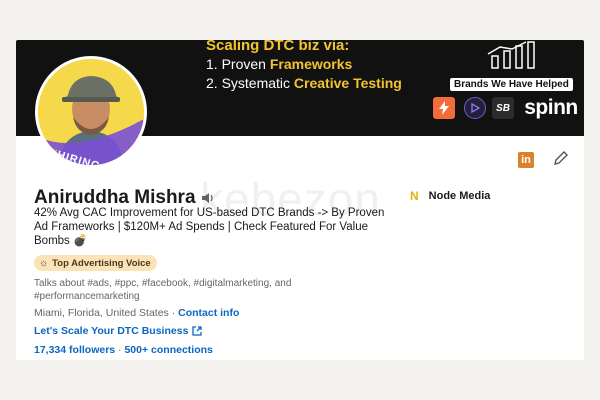 This screenshot has height=400, width=600. I want to click on external-link-icon, so click(197, 331).